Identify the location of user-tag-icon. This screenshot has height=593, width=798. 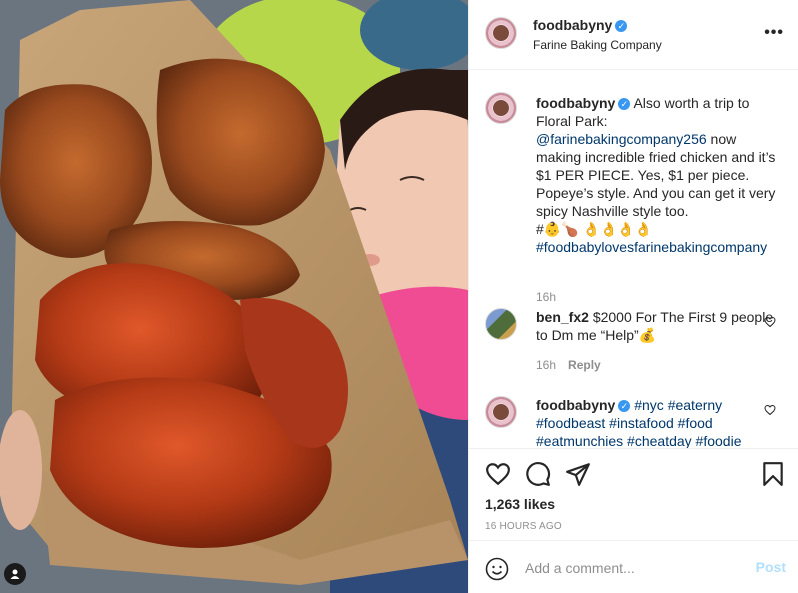
(15, 574).